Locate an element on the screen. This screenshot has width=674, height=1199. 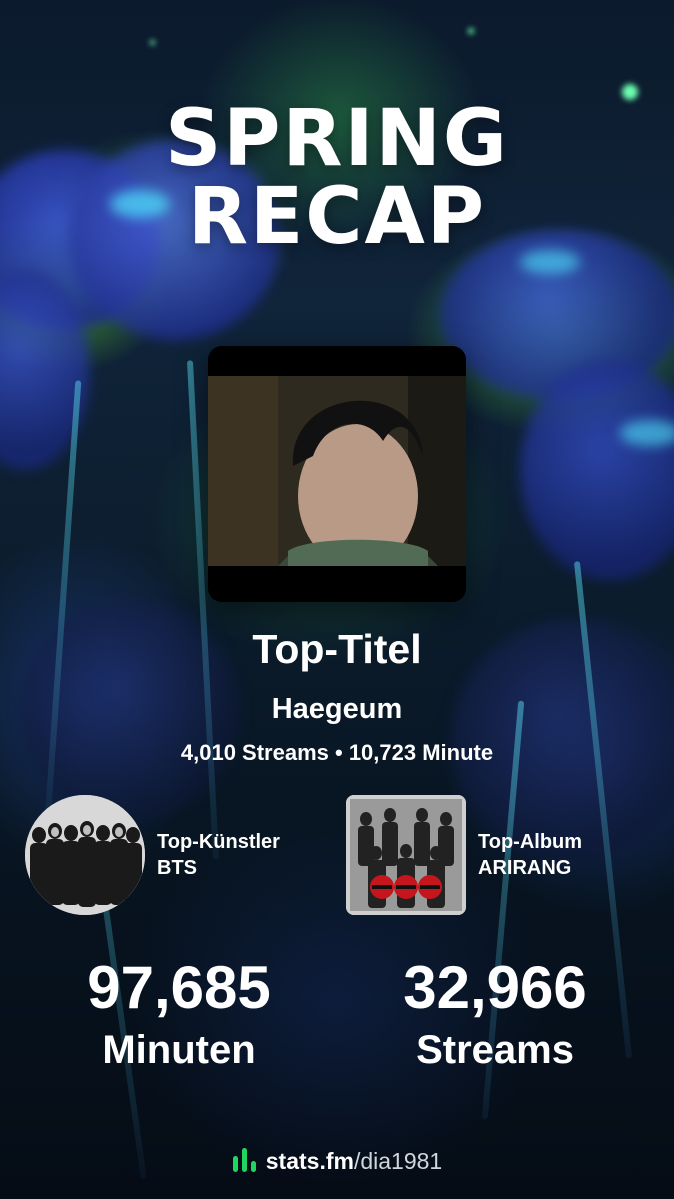
top-artist-label: Top-Künstler is located at coordinates (218, 842).